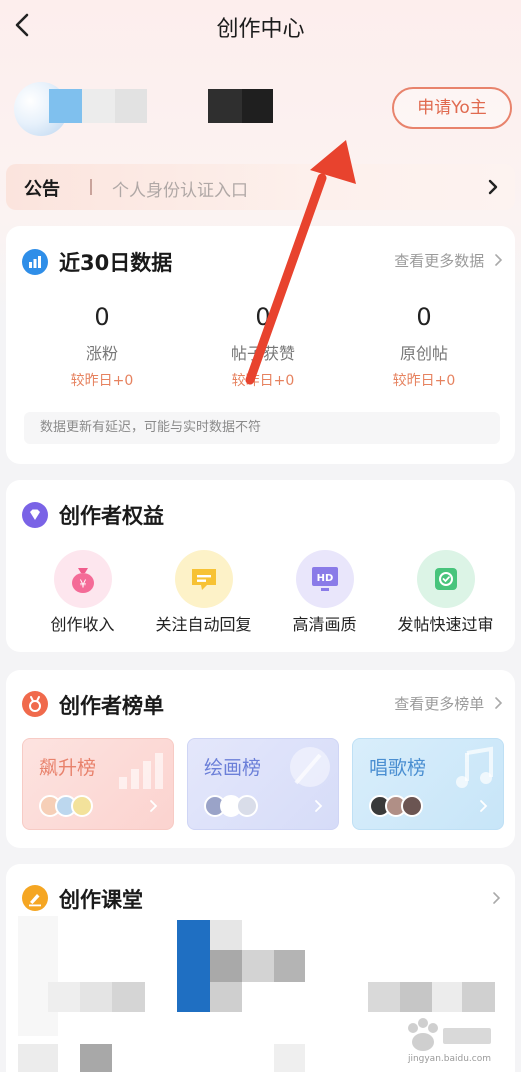  Describe the element at coordinates (452, 108) in the screenshot. I see `apply-yo-button: 申请Yo主` at that location.